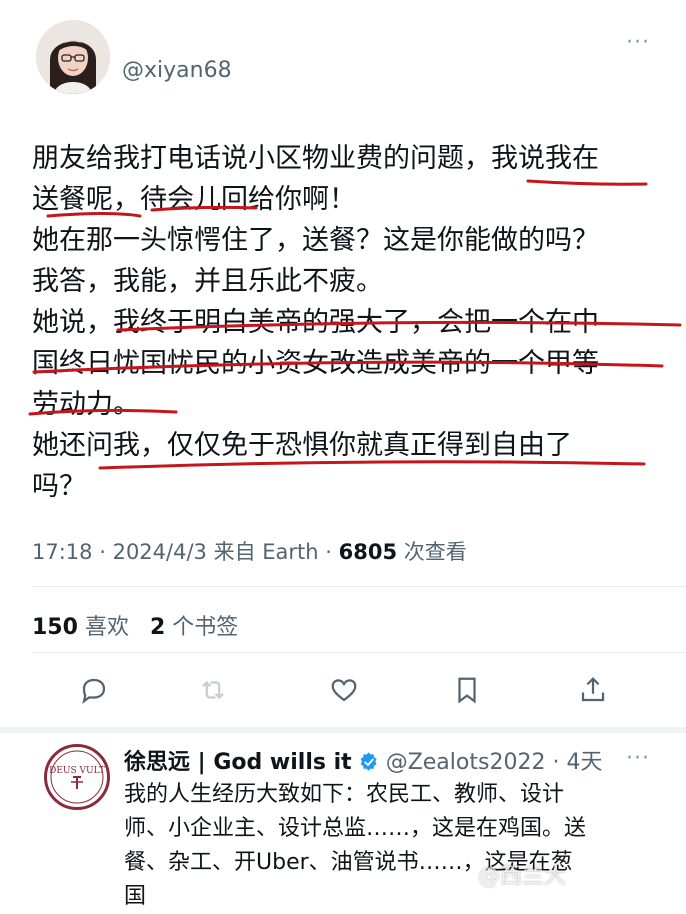  I want to click on tweet-line: 国终日忧国忧民的小资女改造成美帝的一个甲等, so click(315, 363).